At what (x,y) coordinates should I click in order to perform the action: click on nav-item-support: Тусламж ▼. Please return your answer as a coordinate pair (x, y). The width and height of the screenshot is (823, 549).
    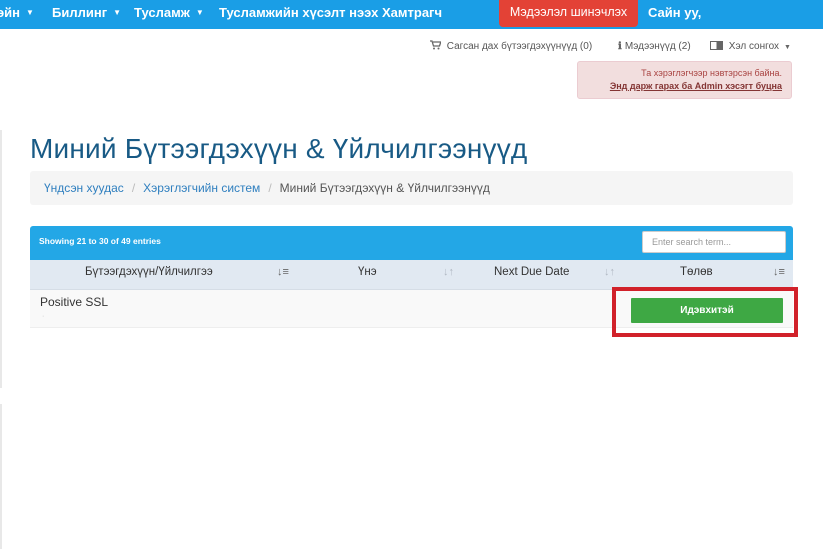
    Looking at the image, I should click on (169, 14).